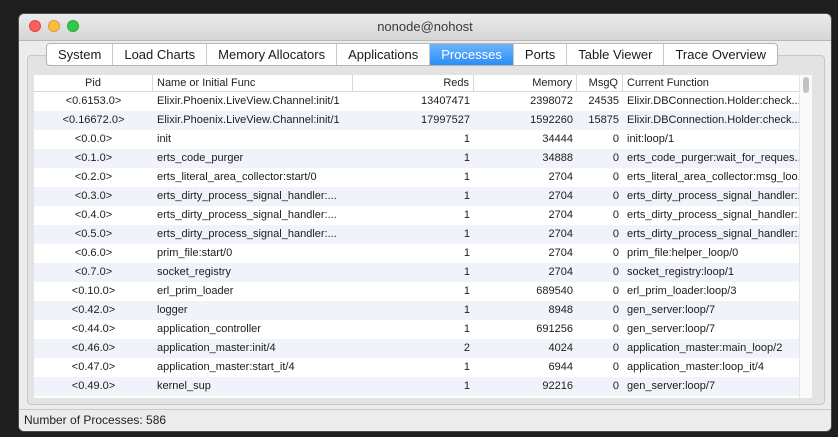 The image size is (838, 437). I want to click on vertical-scrollbar, so click(805, 236).